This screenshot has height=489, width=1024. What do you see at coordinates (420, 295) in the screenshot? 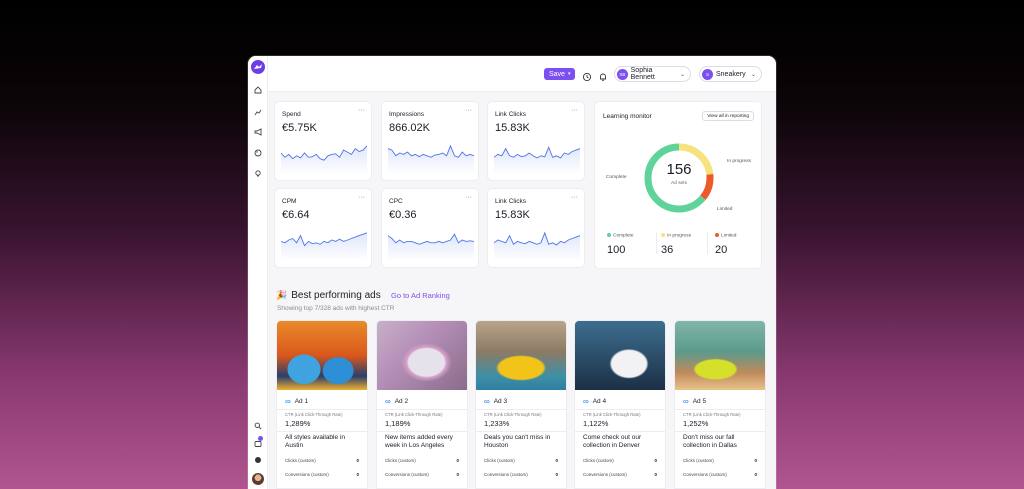
I see `ad-ranking-link: Go to Ad Ranking` at bounding box center [420, 295].